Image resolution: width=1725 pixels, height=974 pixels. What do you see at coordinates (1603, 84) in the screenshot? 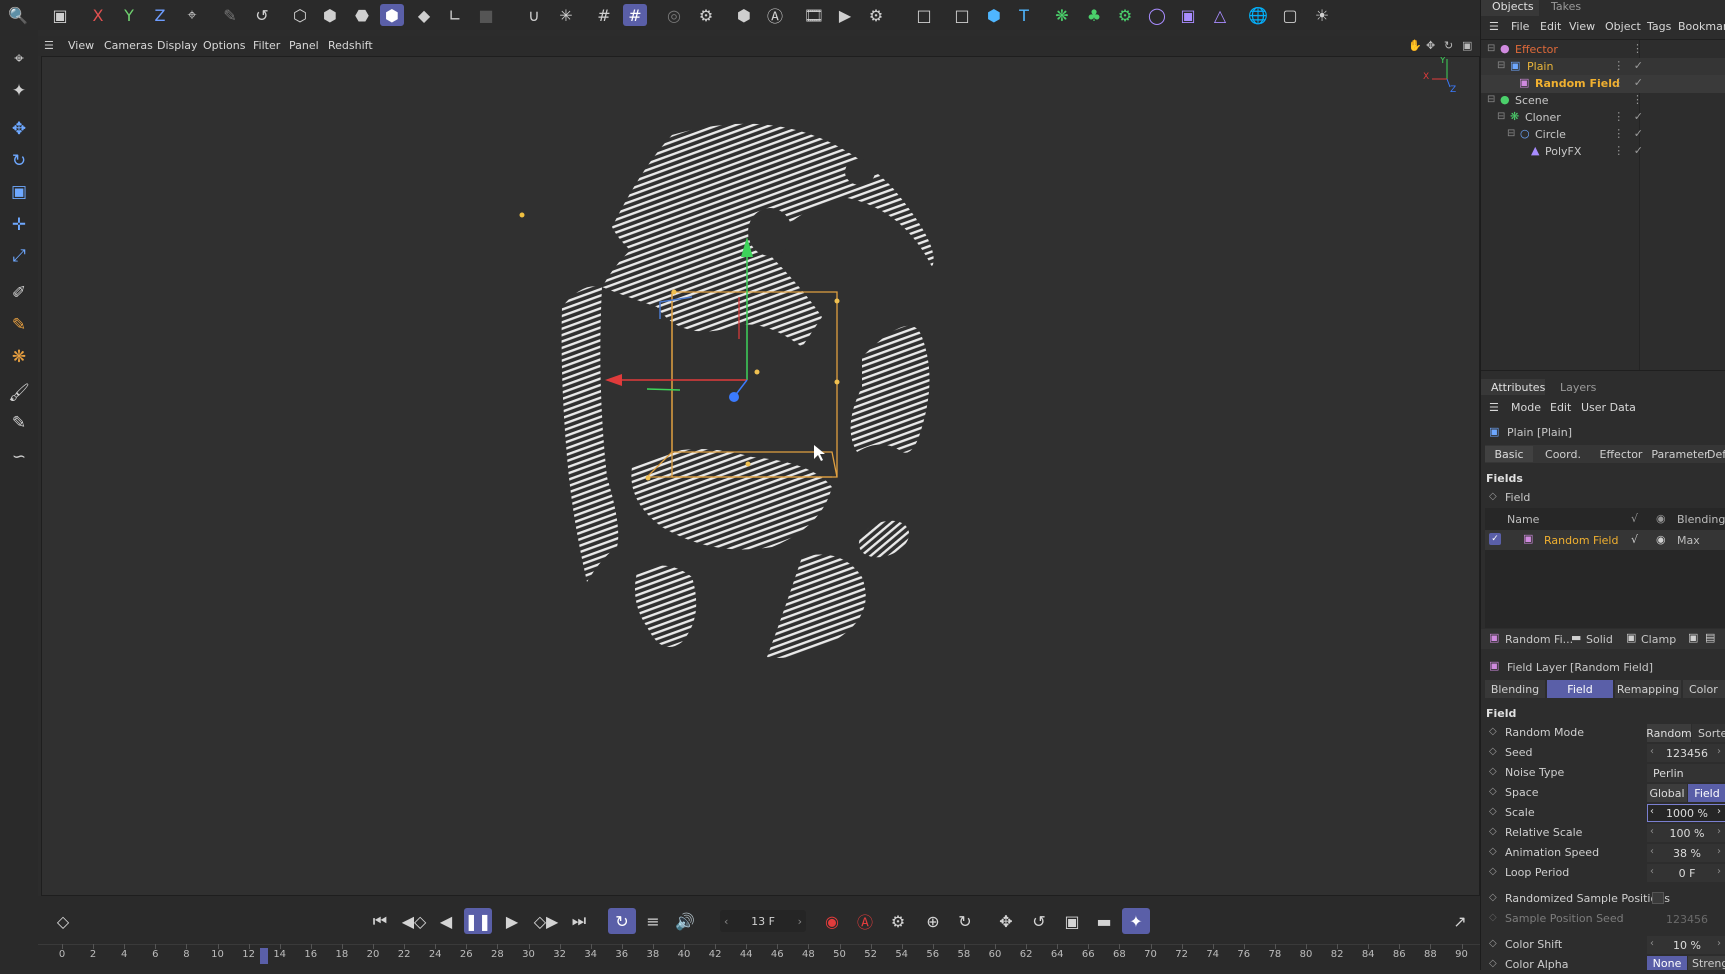
I see `object-row-random-field: ▣ Random Field ⋮ ✓` at bounding box center [1603, 84].